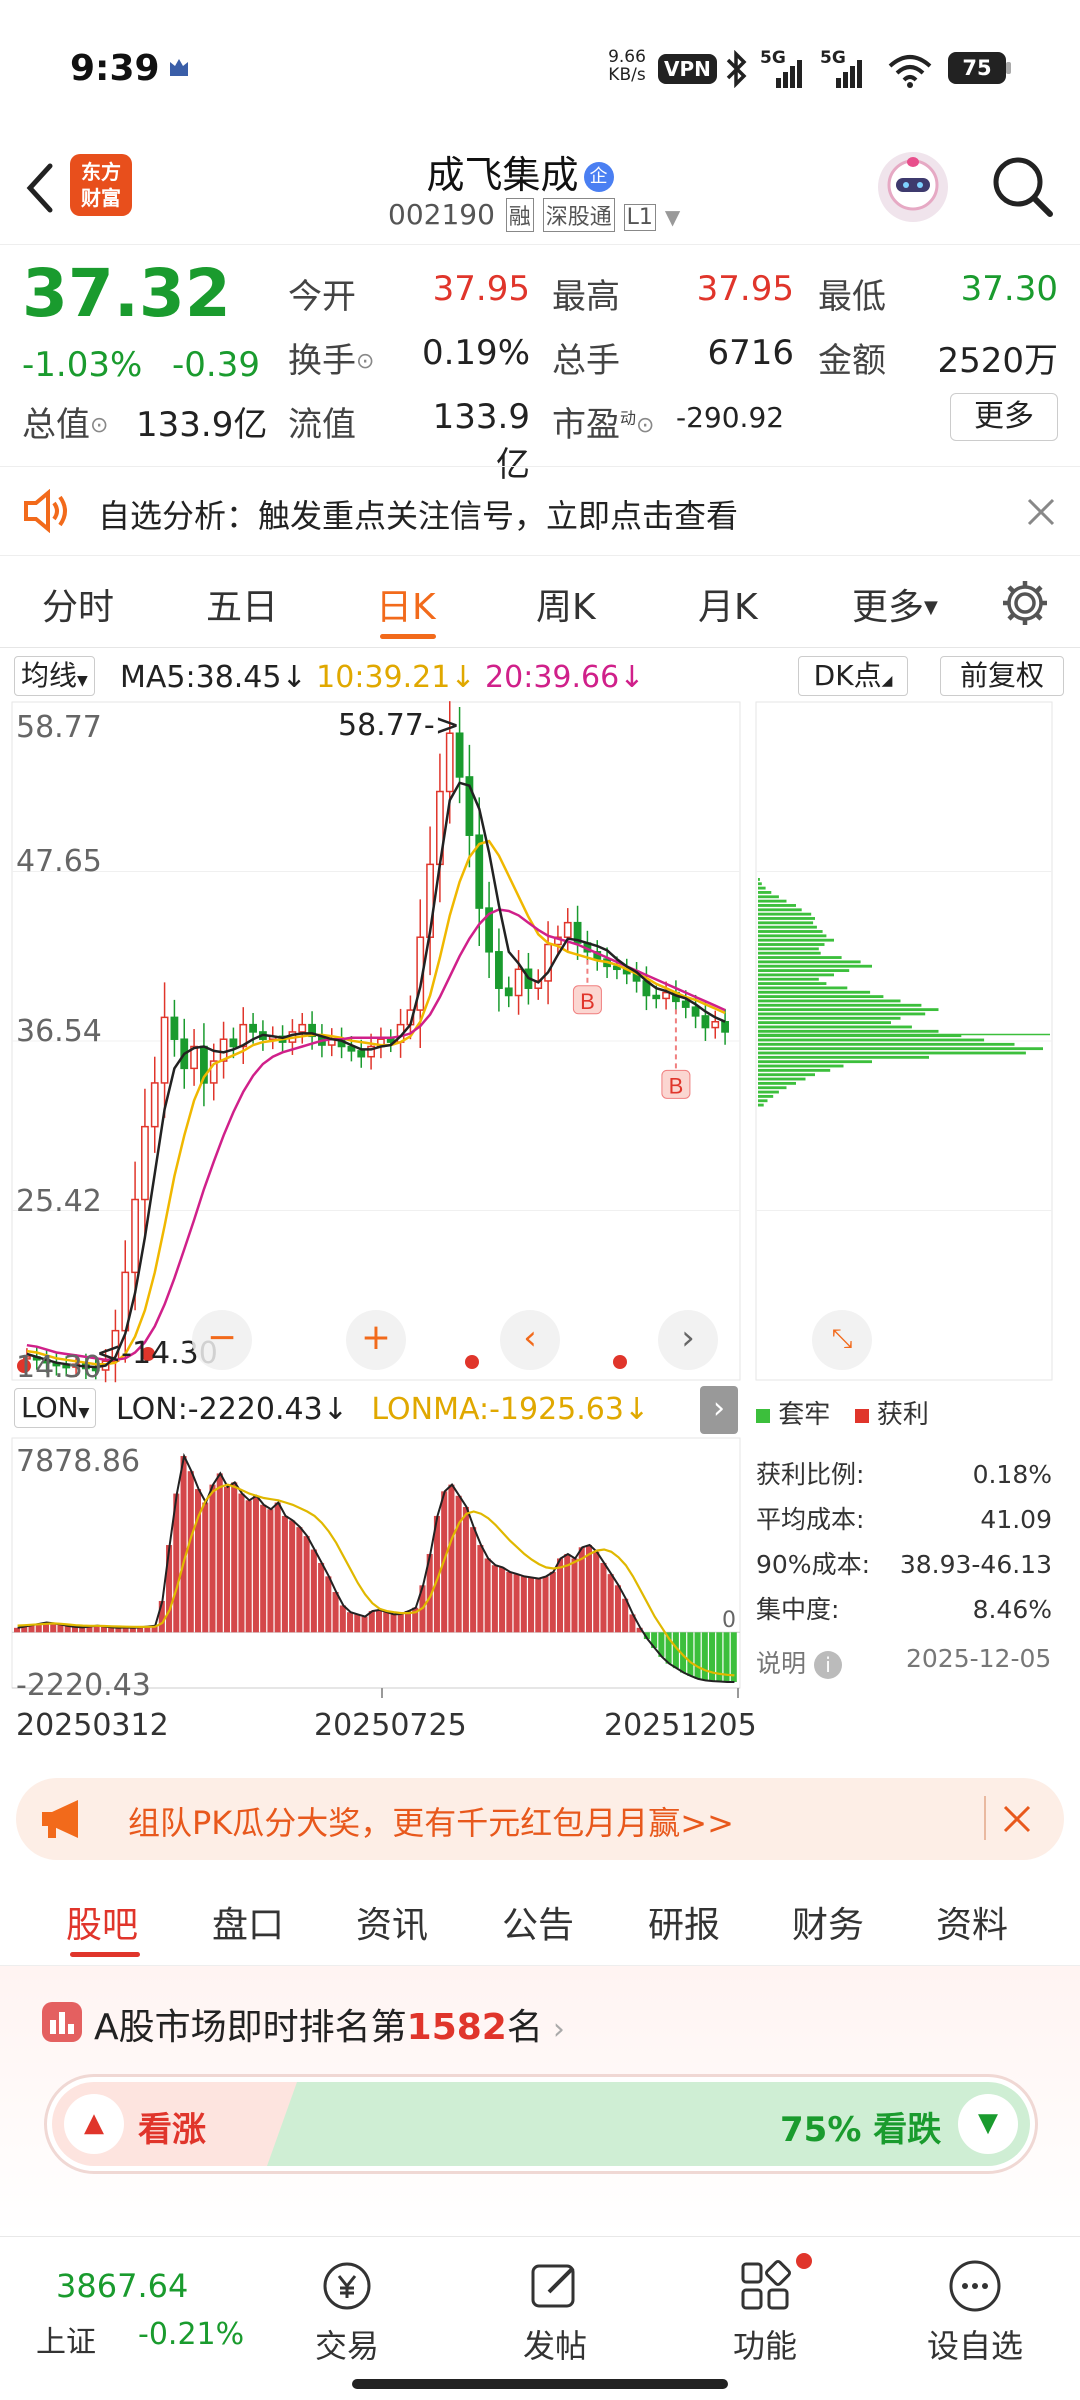  What do you see at coordinates (554, 2346) in the screenshot?
I see `post-label: 发帖` at bounding box center [554, 2346].